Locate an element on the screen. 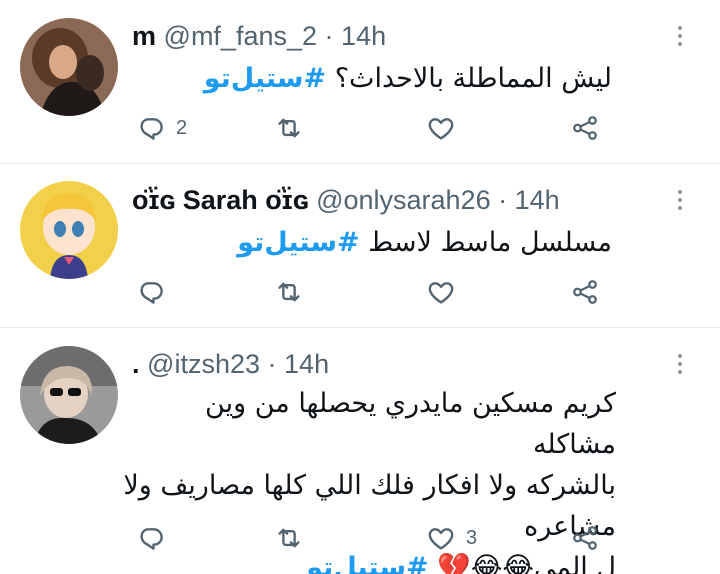 Image resolution: width=720 pixels, height=574 pixels. tweet-actions: 2 is located at coordinates (371, 128).